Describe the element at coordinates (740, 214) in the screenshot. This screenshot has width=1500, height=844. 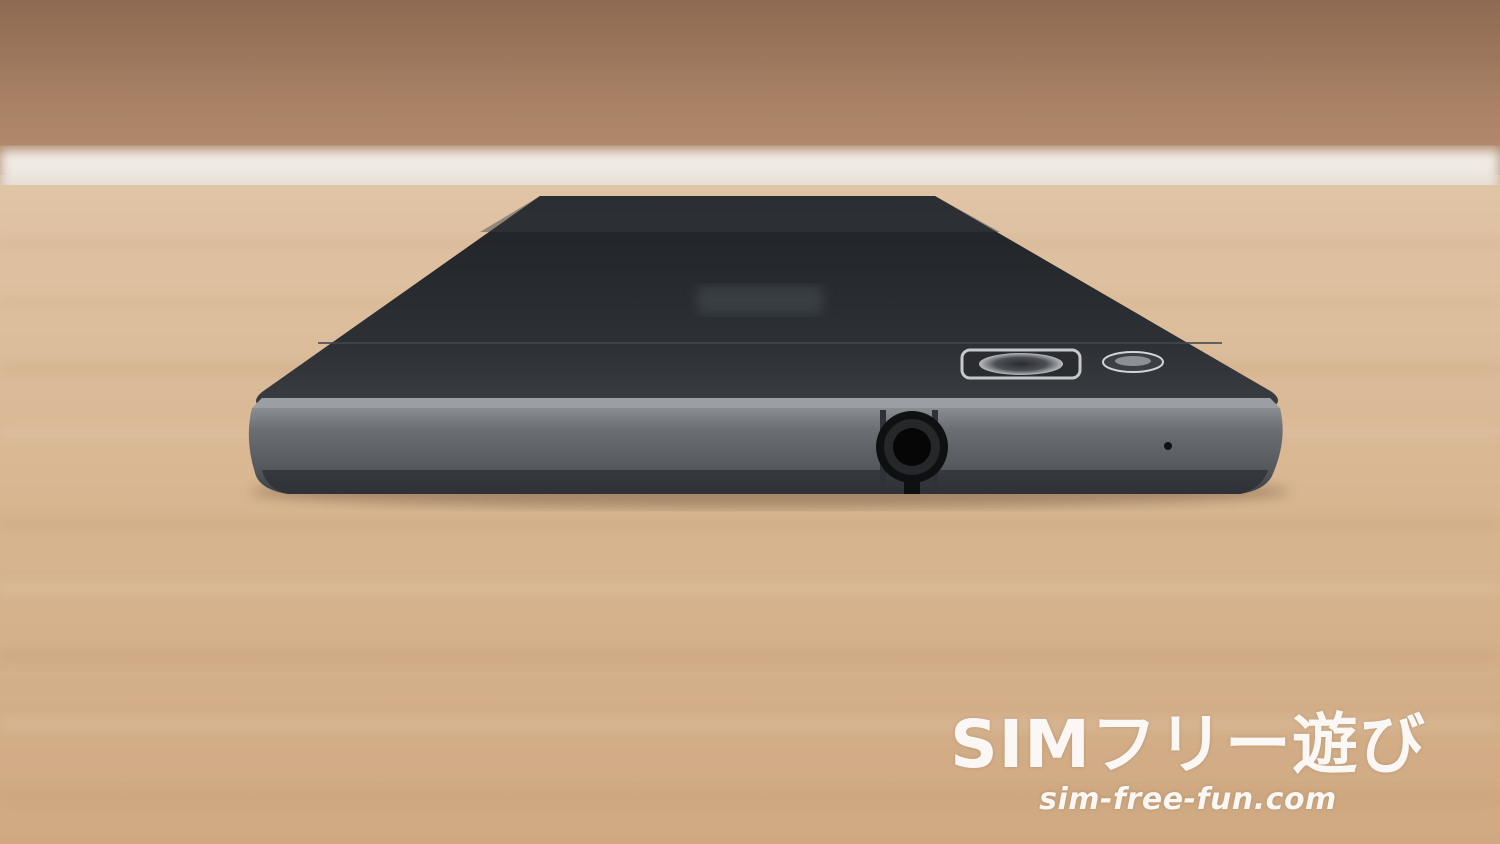
I see `back-reflection` at that location.